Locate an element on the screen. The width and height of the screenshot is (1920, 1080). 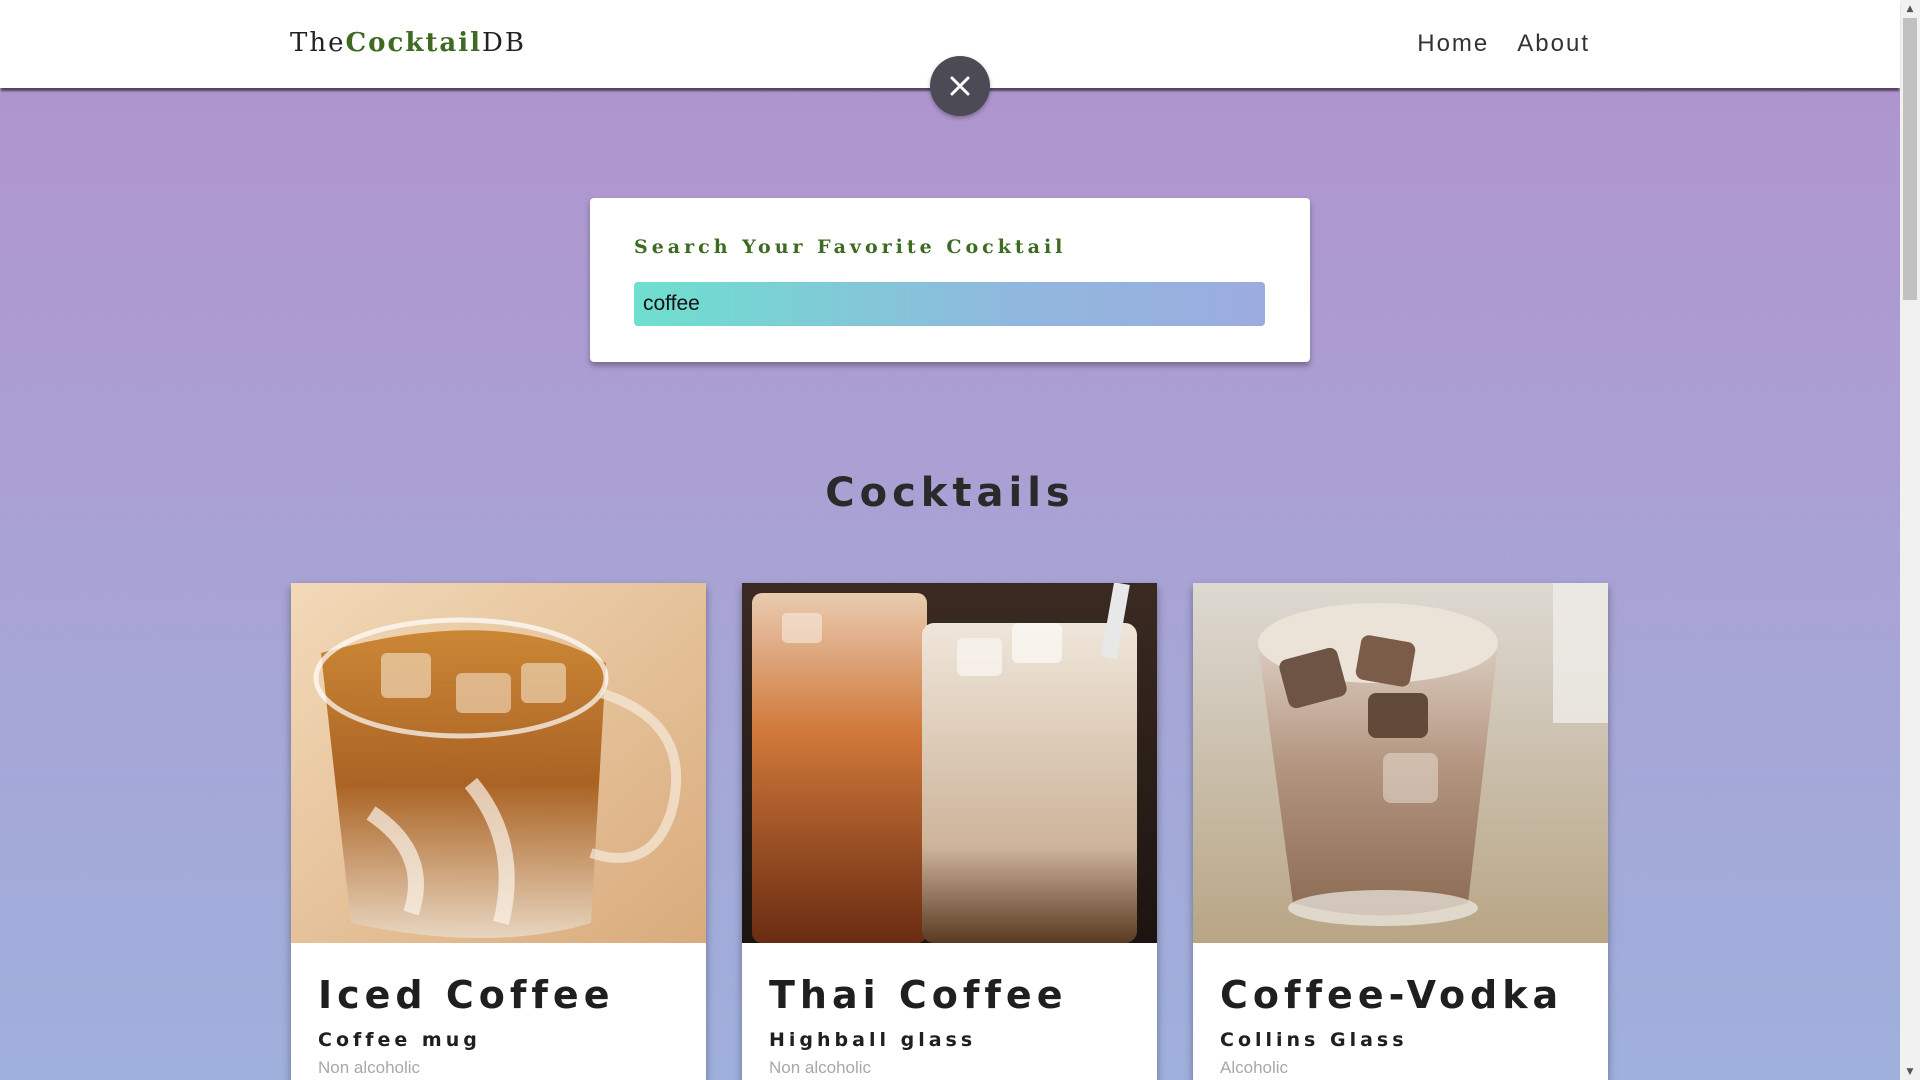
scroll-up-arrow-icon: ▲ is located at coordinates (1910, 8).